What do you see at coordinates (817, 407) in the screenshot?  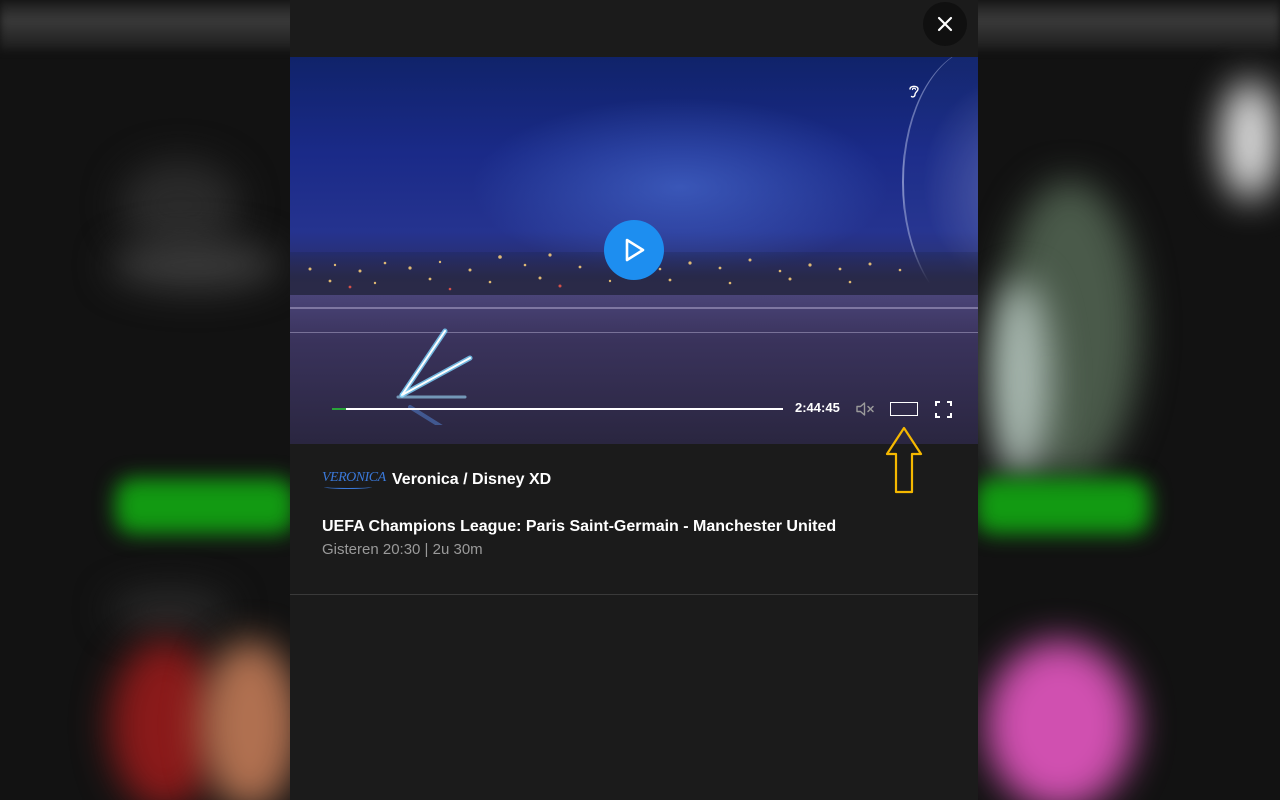 I see `time-remaining: 2:44:45` at bounding box center [817, 407].